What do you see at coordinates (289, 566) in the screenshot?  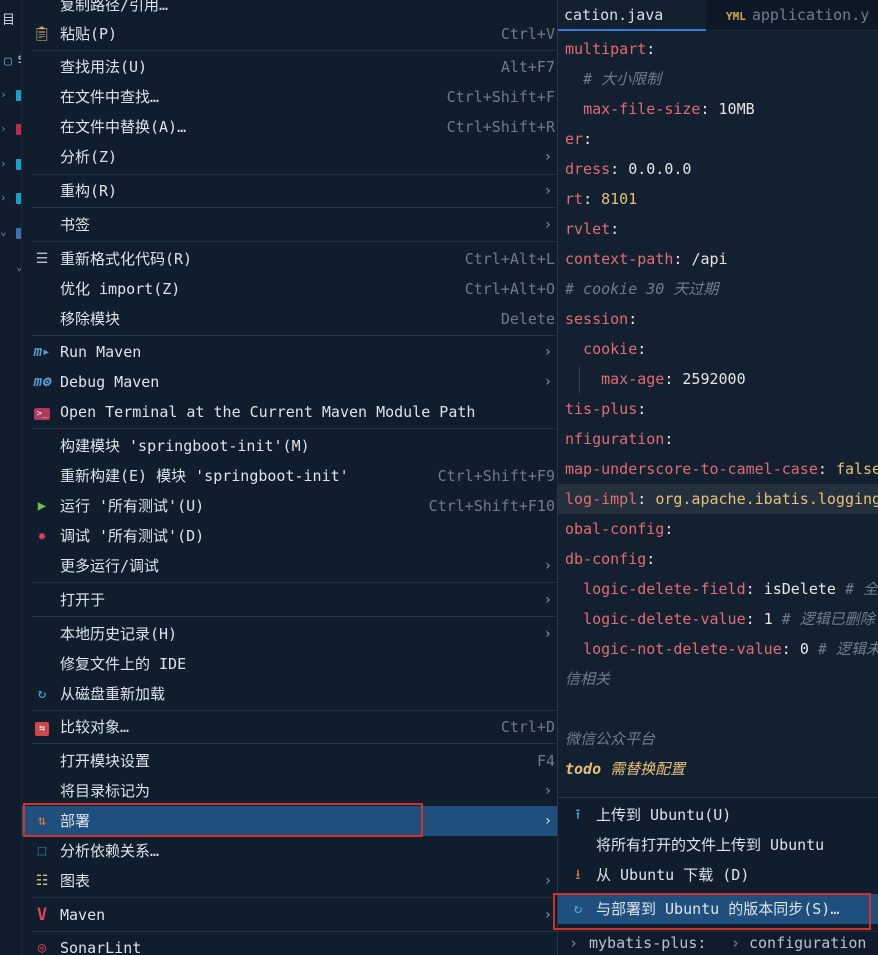 I see `menu-item-more-run-debug: 更多运行/调试 ›` at bounding box center [289, 566].